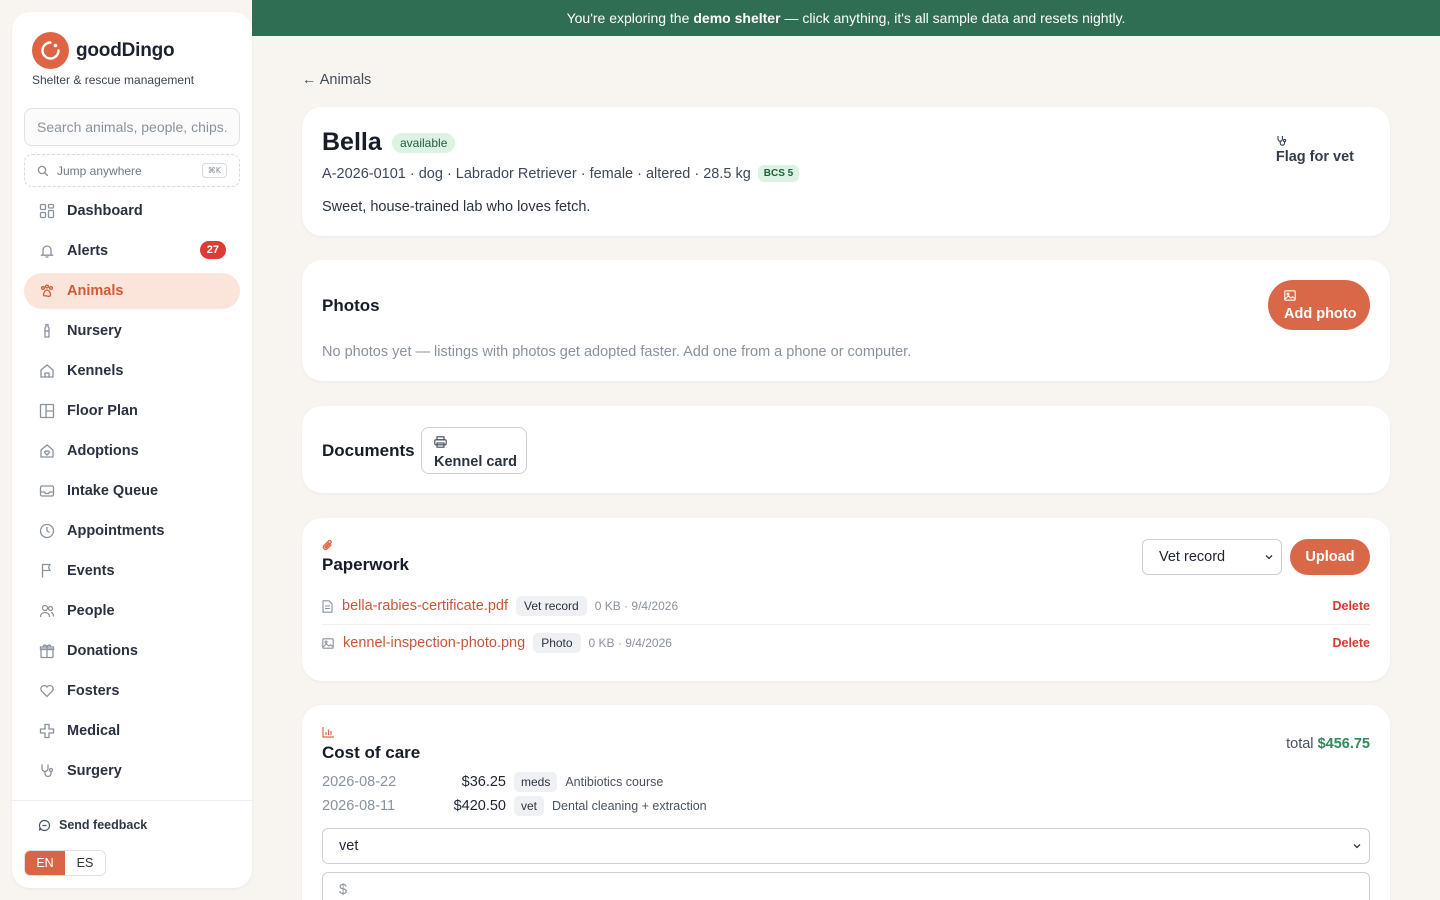  Describe the element at coordinates (47, 651) in the screenshot. I see `gift-icon` at that location.